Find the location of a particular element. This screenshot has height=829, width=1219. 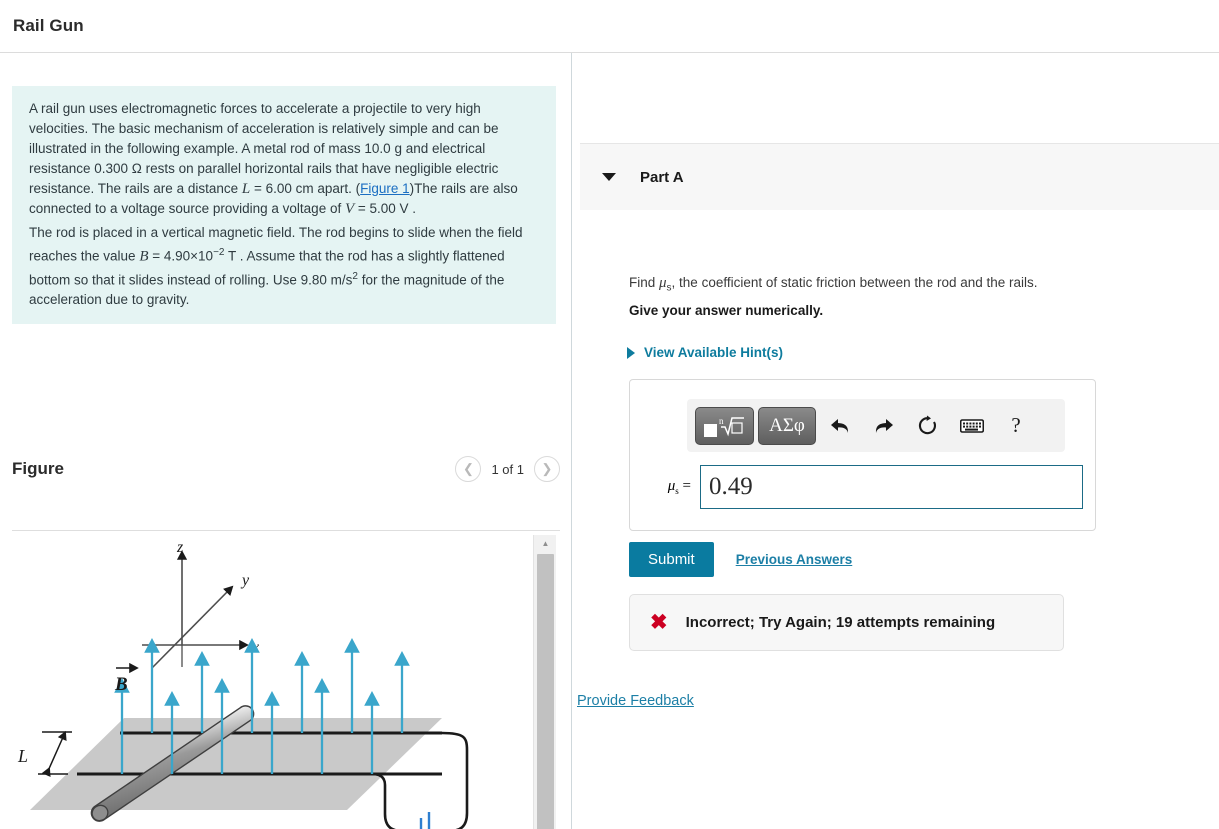

view-hints-toggle: View Available Hint(s) is located at coordinates (705, 352).